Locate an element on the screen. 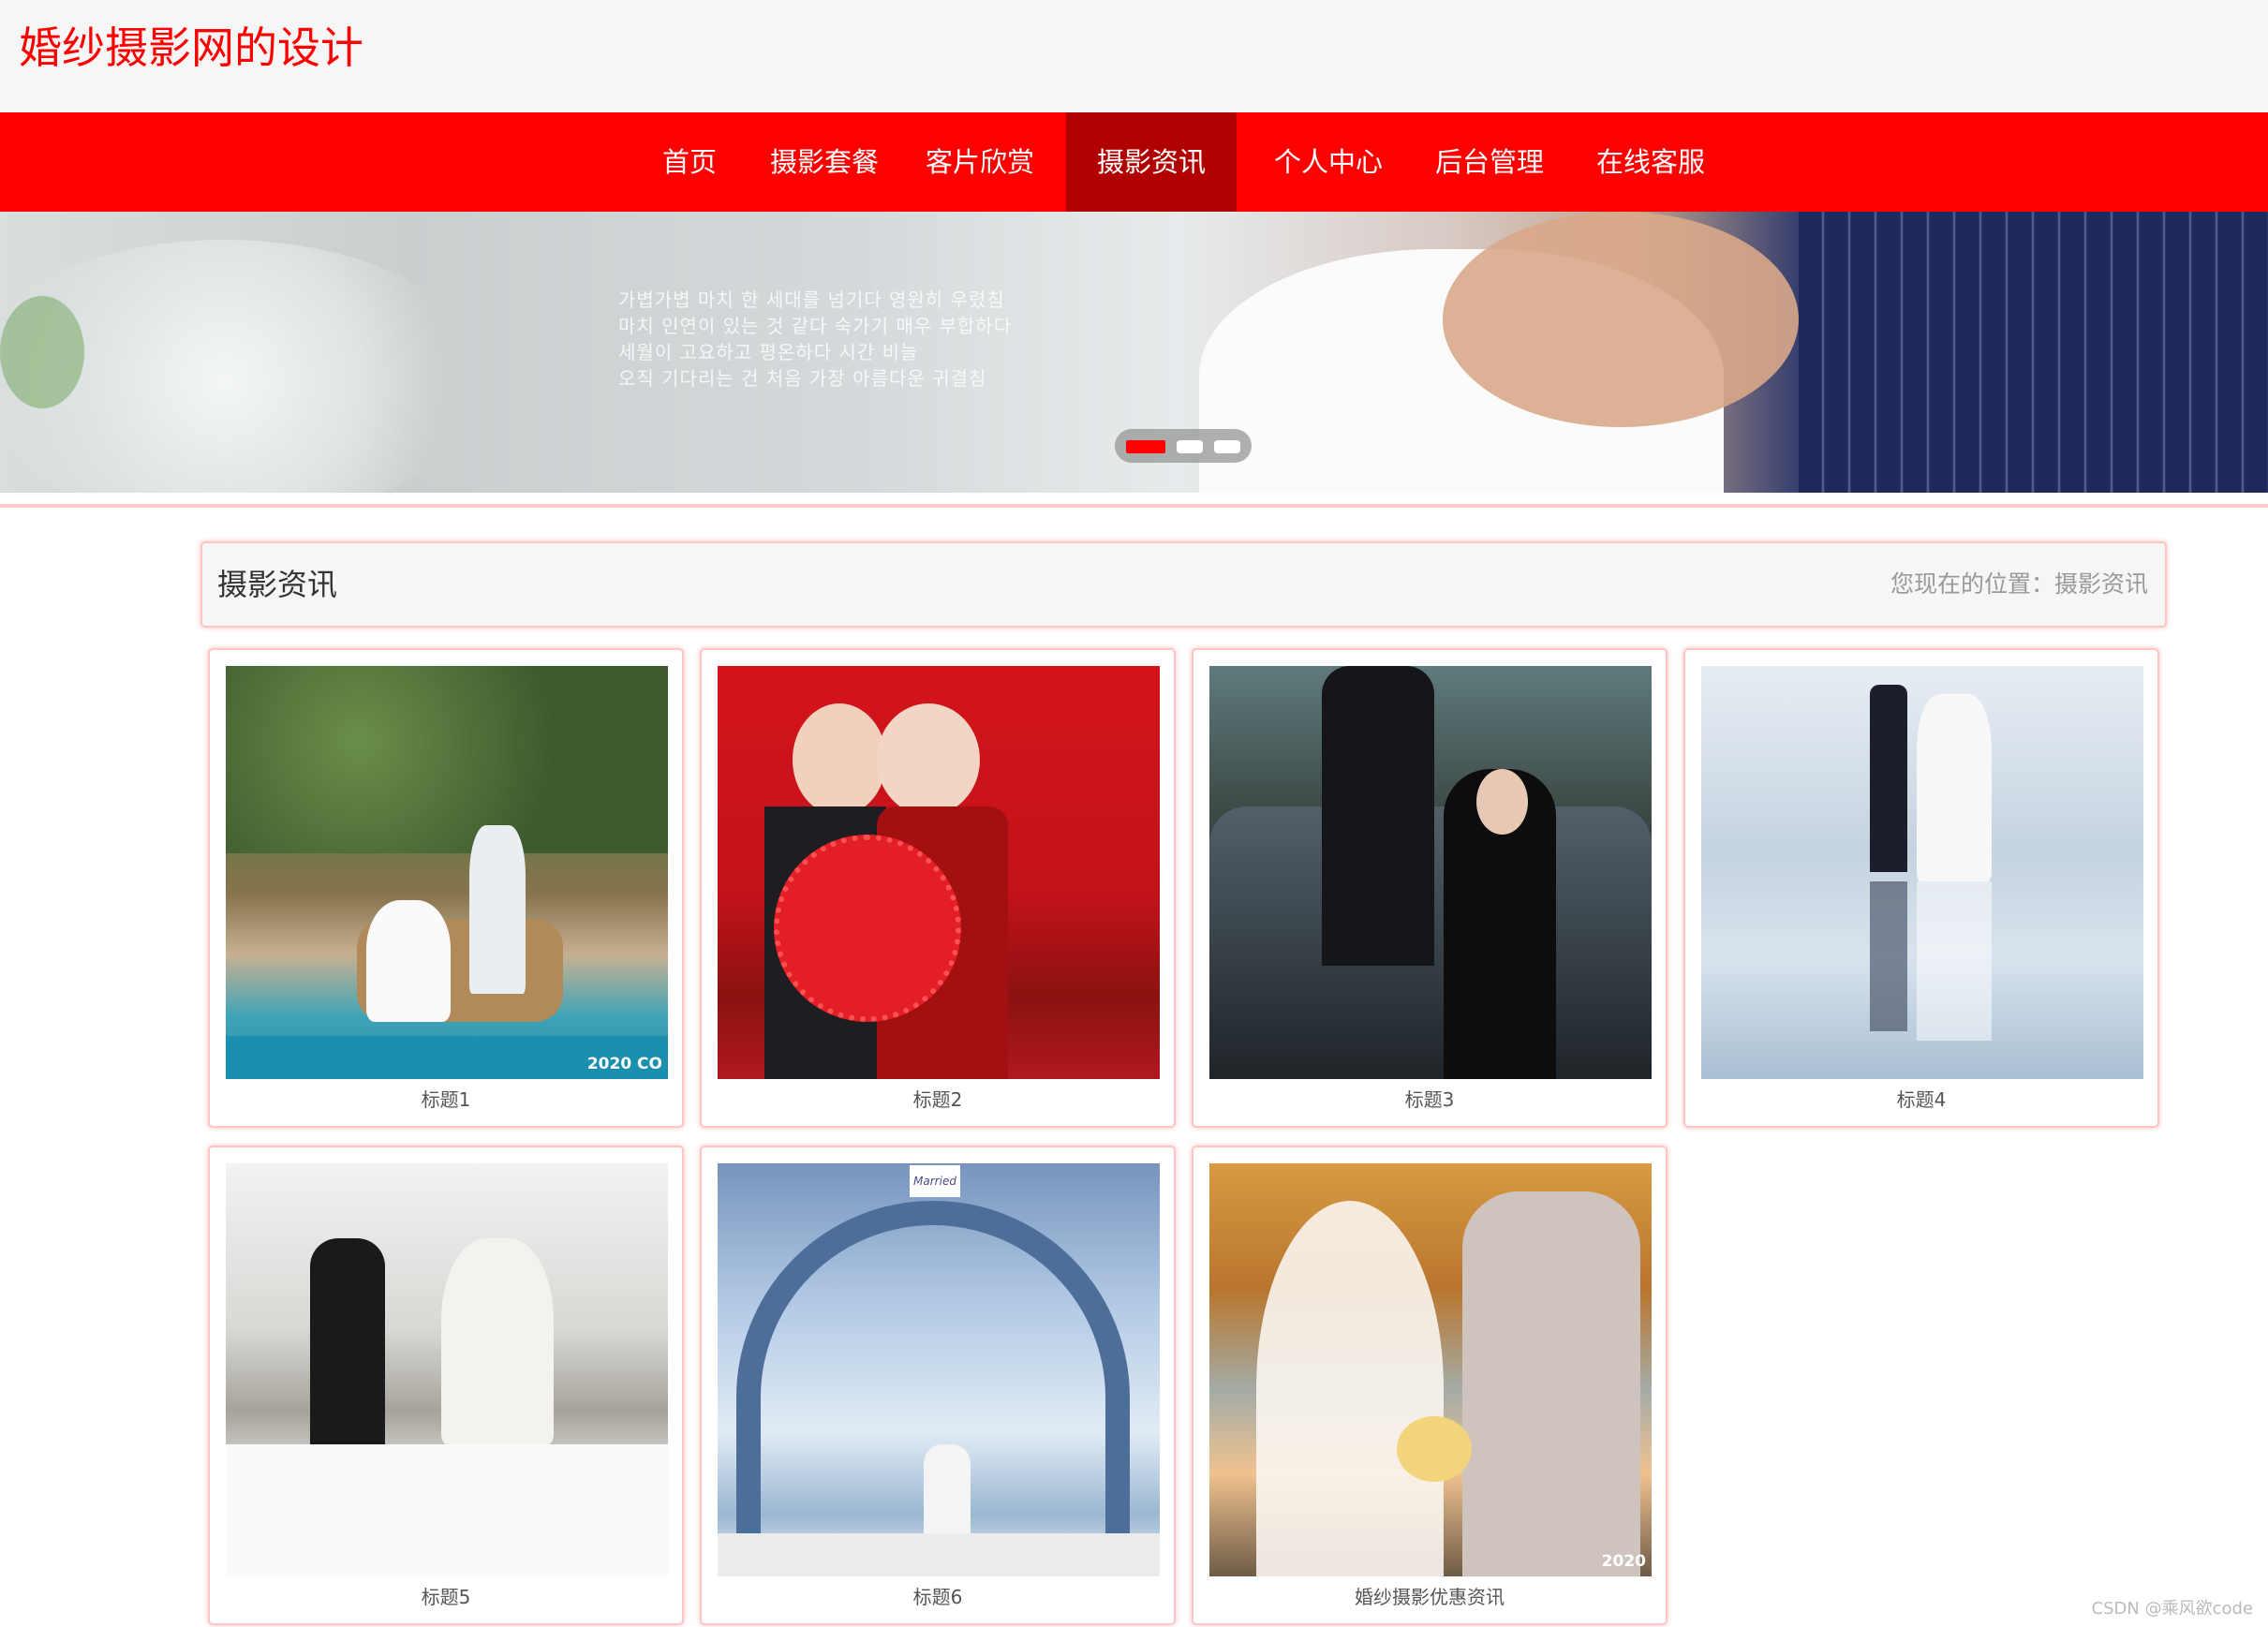  csdn-watermark: CSDN @乘风欲code is located at coordinates (2172, 1609).